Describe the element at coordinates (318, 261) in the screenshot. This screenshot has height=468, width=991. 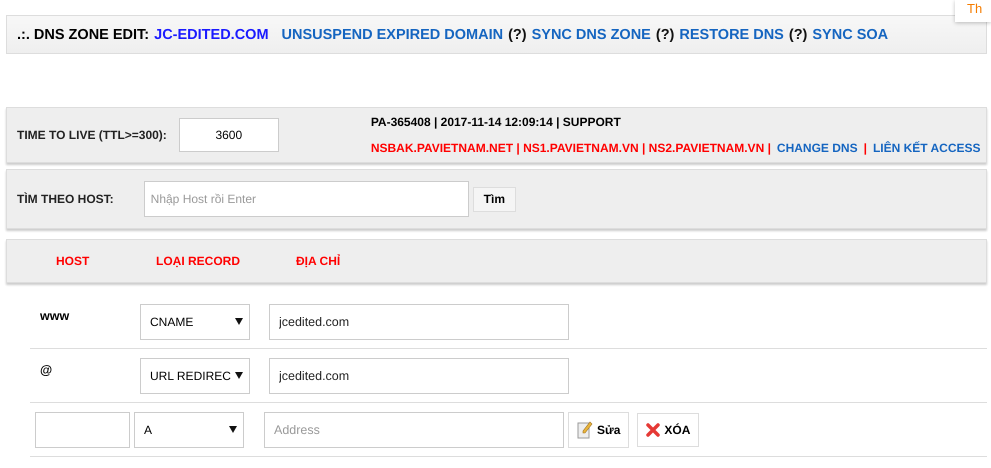
I see `column-header: ĐỊA CHỈ` at that location.